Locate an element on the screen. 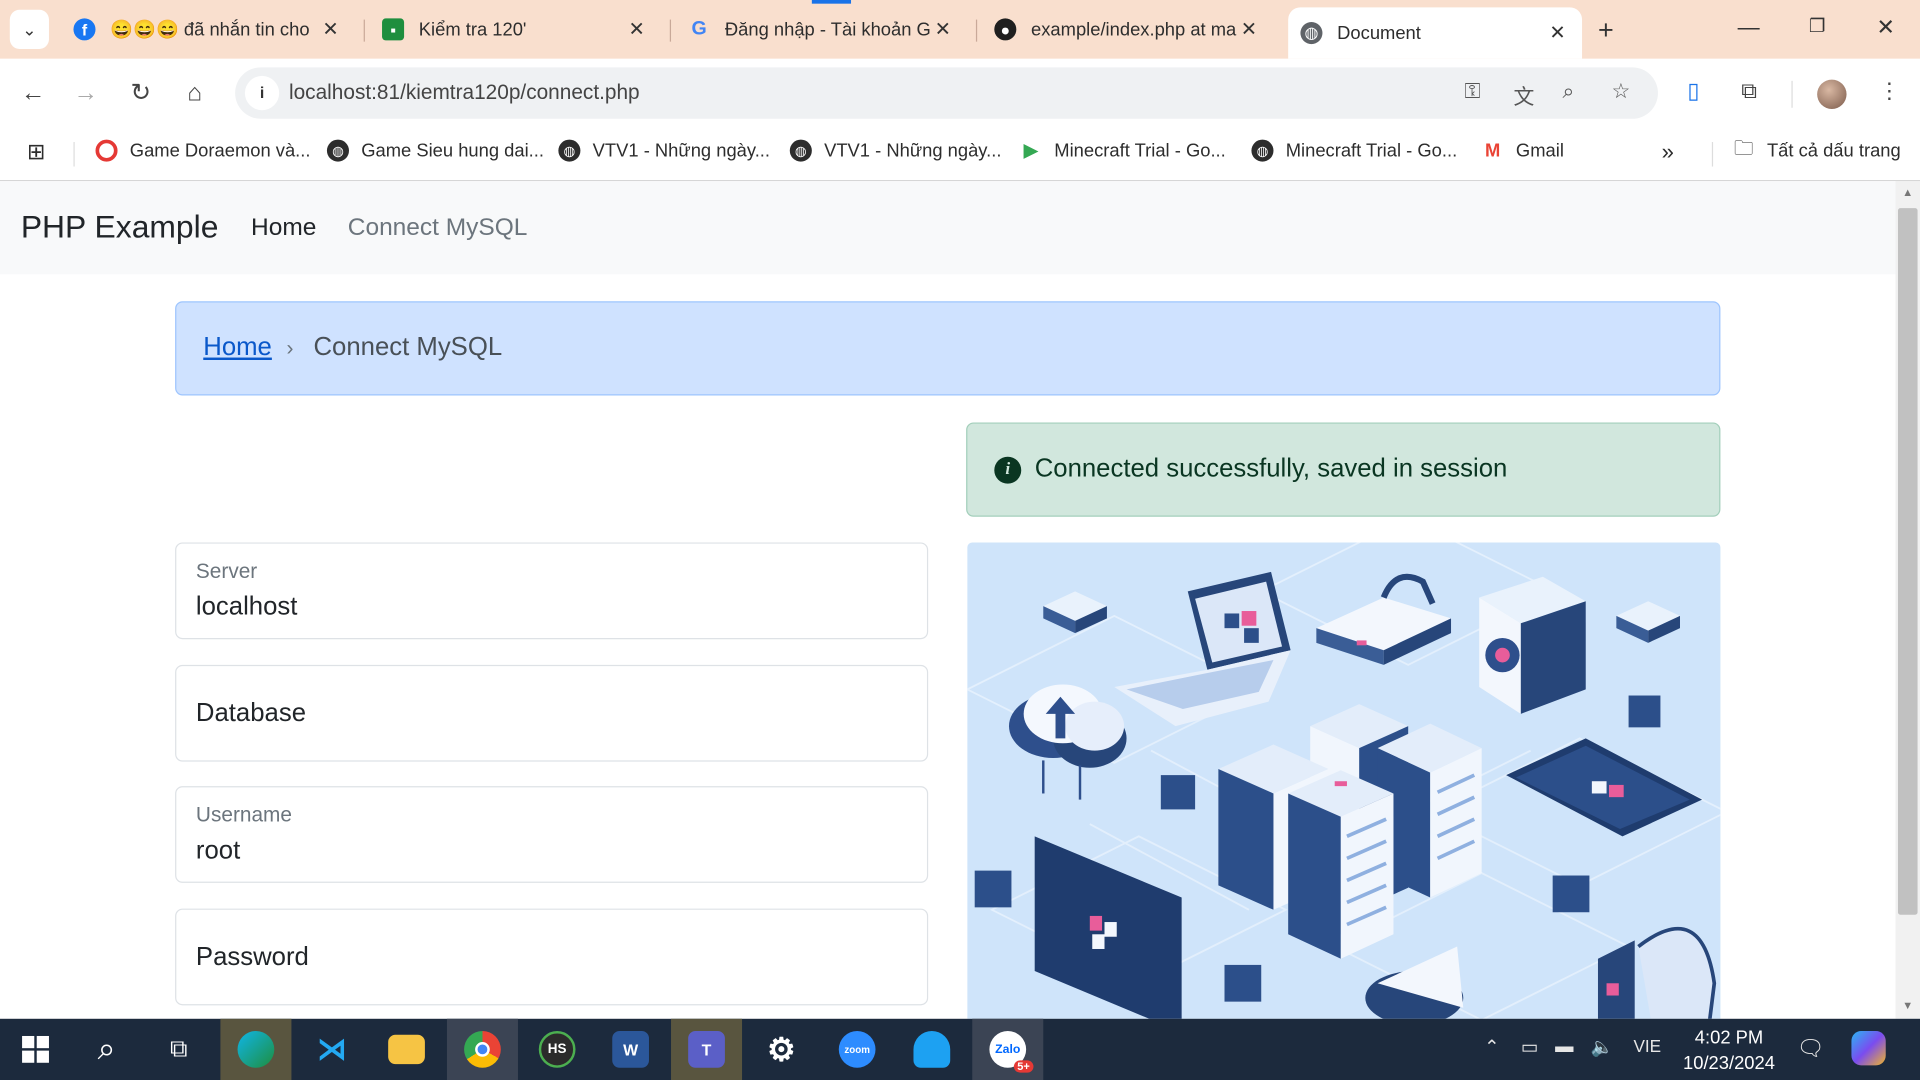  restore-icon: ❐ is located at coordinates (1816, 26).